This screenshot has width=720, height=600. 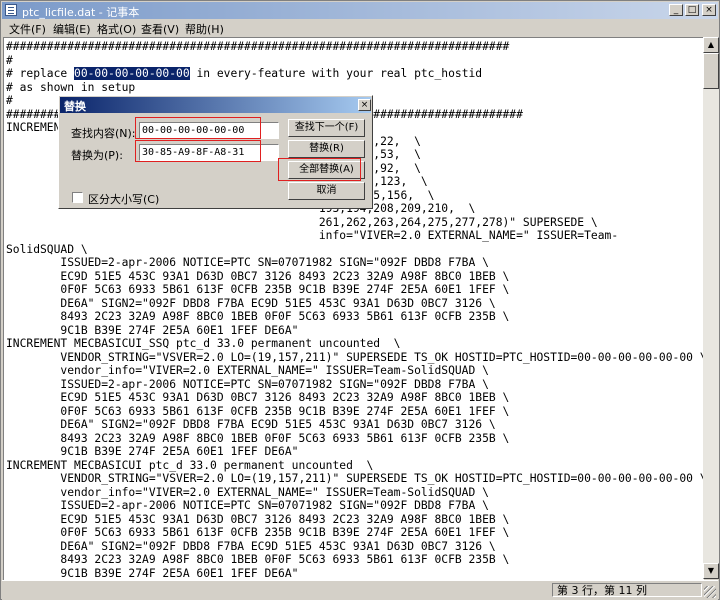 I want to click on find-input: 00-00-00-00-00-00, so click(x=209, y=130).